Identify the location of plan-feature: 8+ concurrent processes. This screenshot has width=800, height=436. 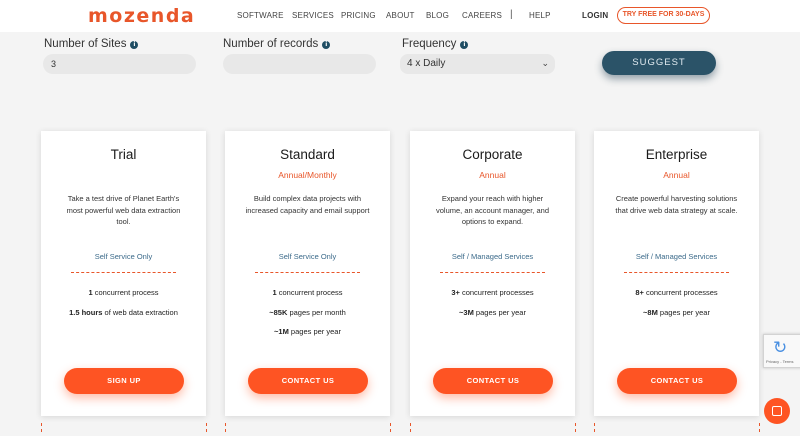
(676, 292).